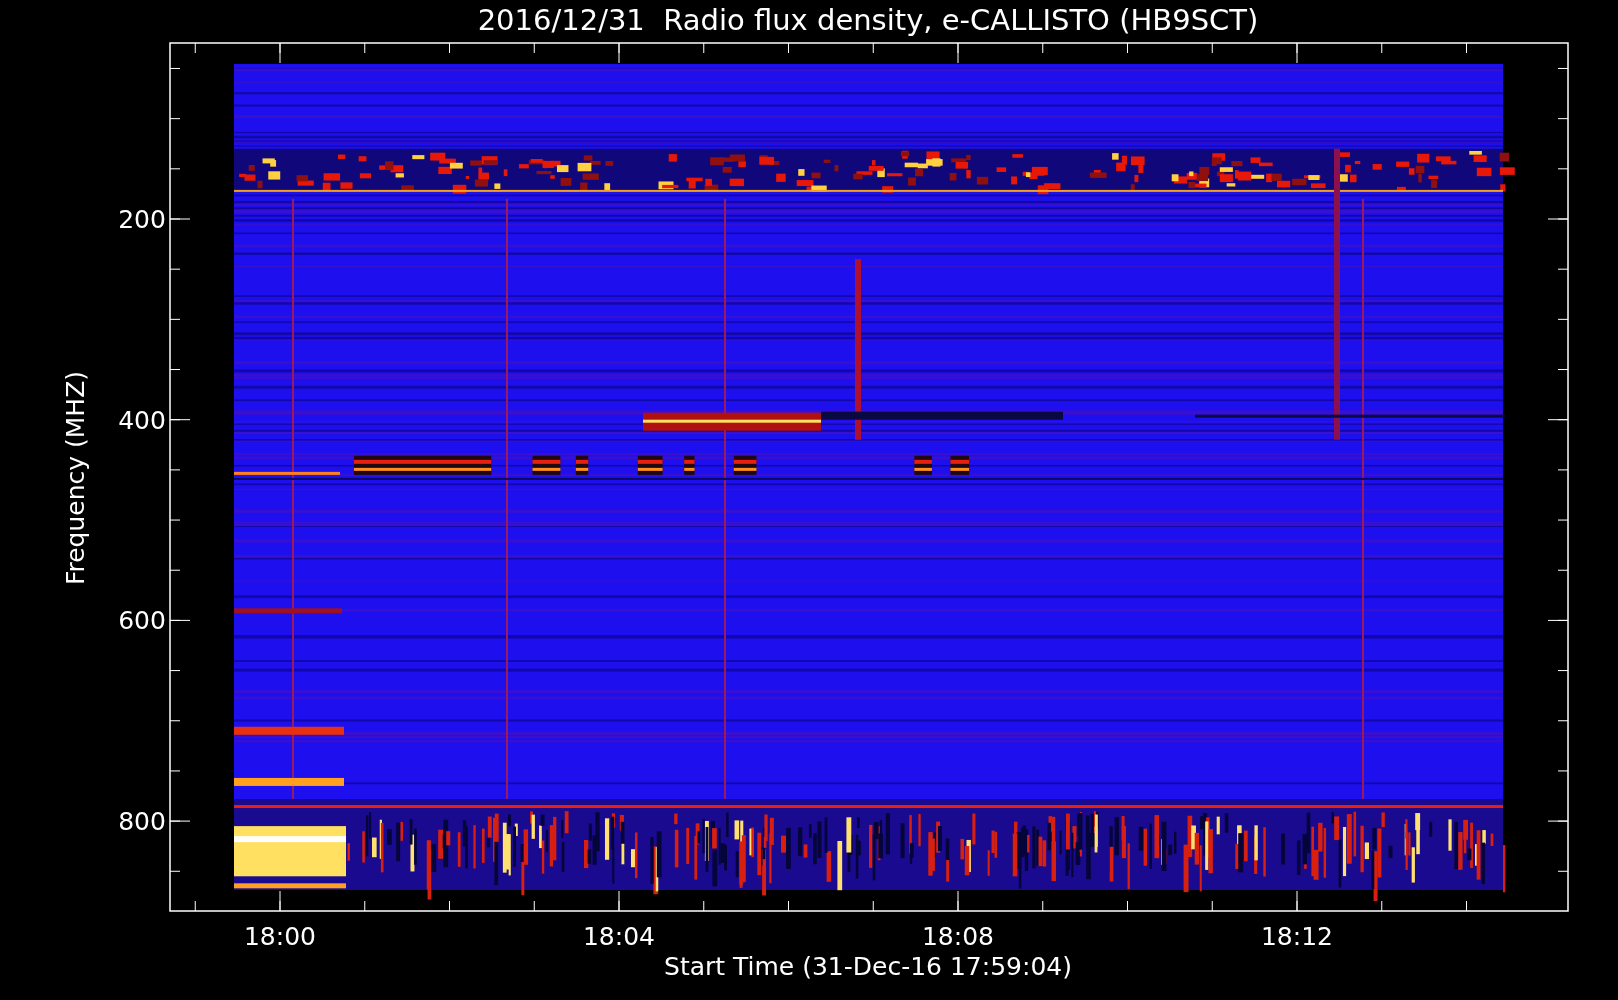 Image resolution: width=1618 pixels, height=1000 pixels. I want to click on plot-title: 2016/12/31 Radio flux density, e-CALLISTO (HB9SCT), so click(868, 20).